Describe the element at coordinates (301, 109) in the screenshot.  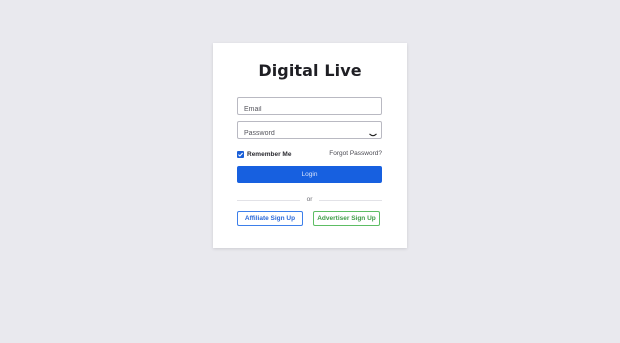
I see `email-input` at that location.